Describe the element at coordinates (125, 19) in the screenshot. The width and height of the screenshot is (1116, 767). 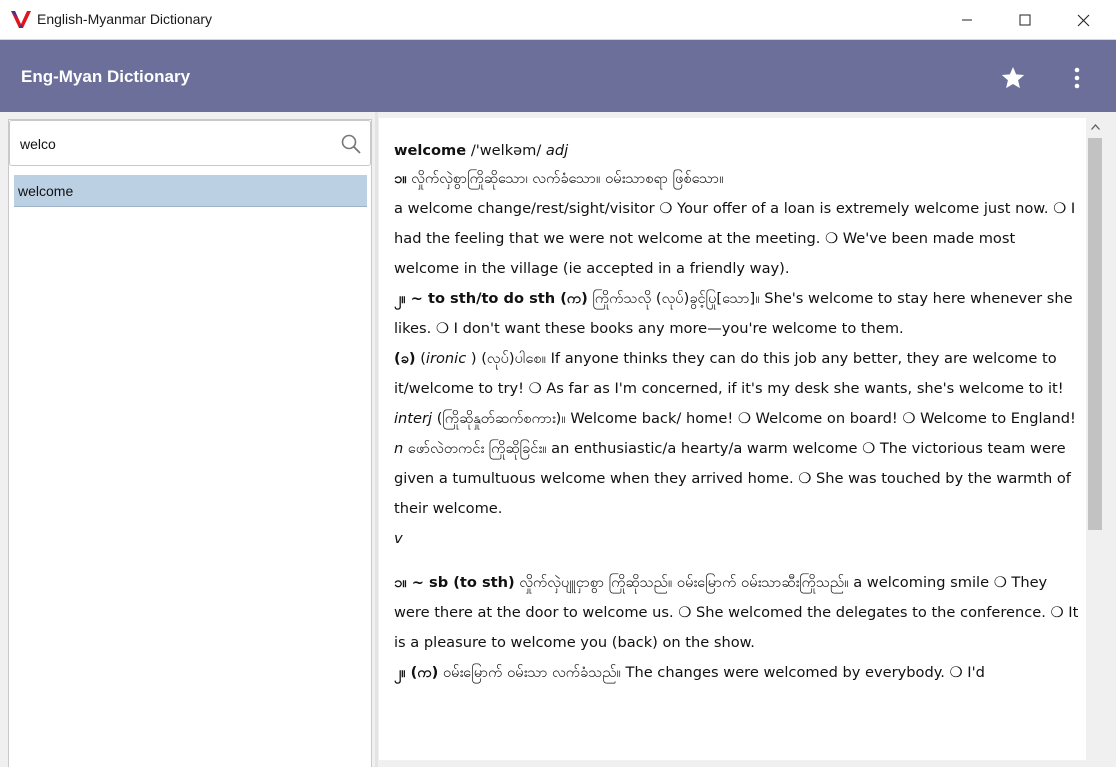
I see `window-title: English-Myanmar Dictionary` at that location.